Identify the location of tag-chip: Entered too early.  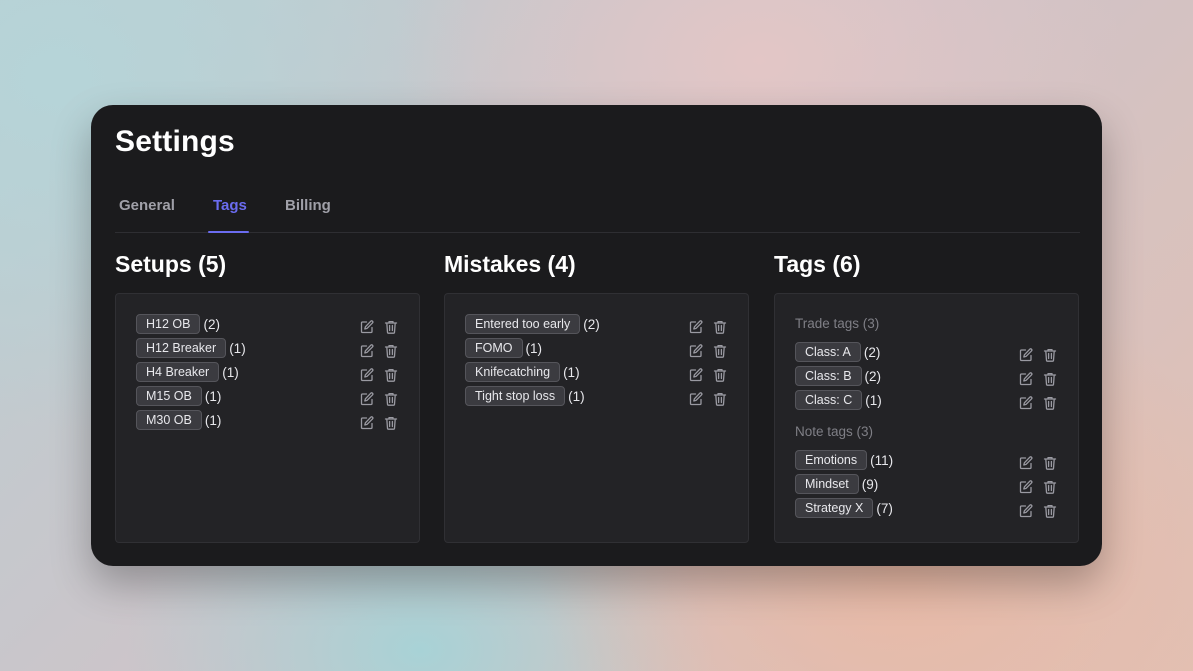
(523, 324).